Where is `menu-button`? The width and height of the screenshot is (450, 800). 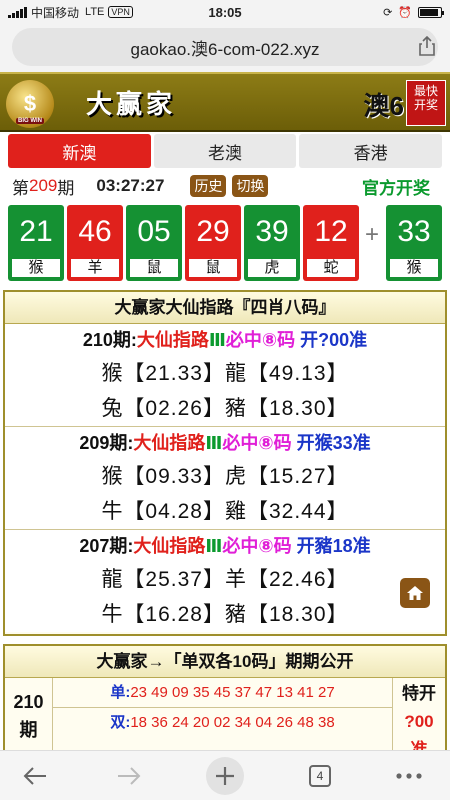 menu-button is located at coordinates (409, 776).